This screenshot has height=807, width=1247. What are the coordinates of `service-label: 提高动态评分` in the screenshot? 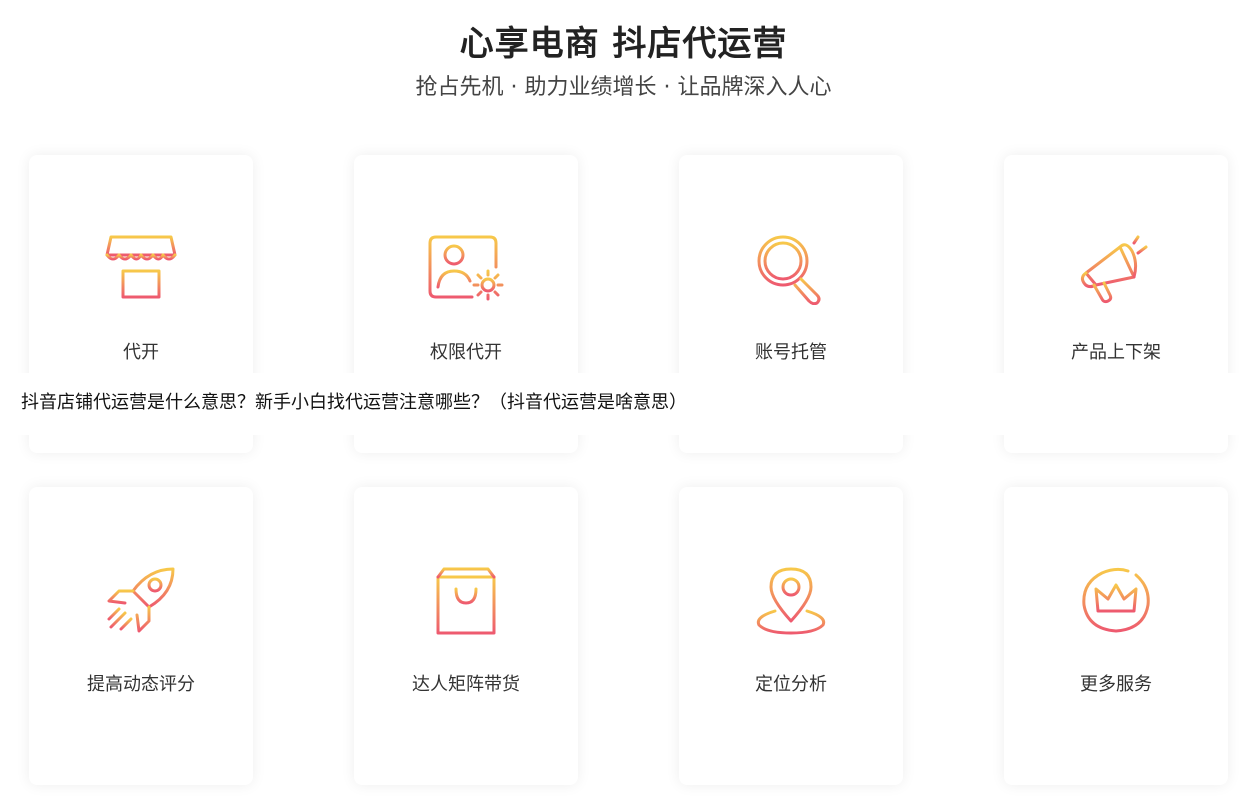 It's located at (141, 684).